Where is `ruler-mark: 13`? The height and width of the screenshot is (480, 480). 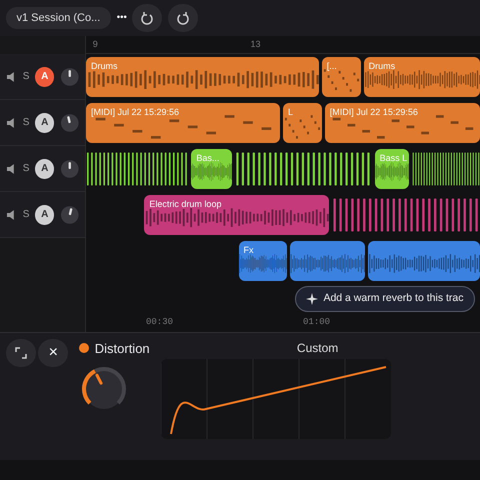
ruler-mark: 13 is located at coordinates (255, 44).